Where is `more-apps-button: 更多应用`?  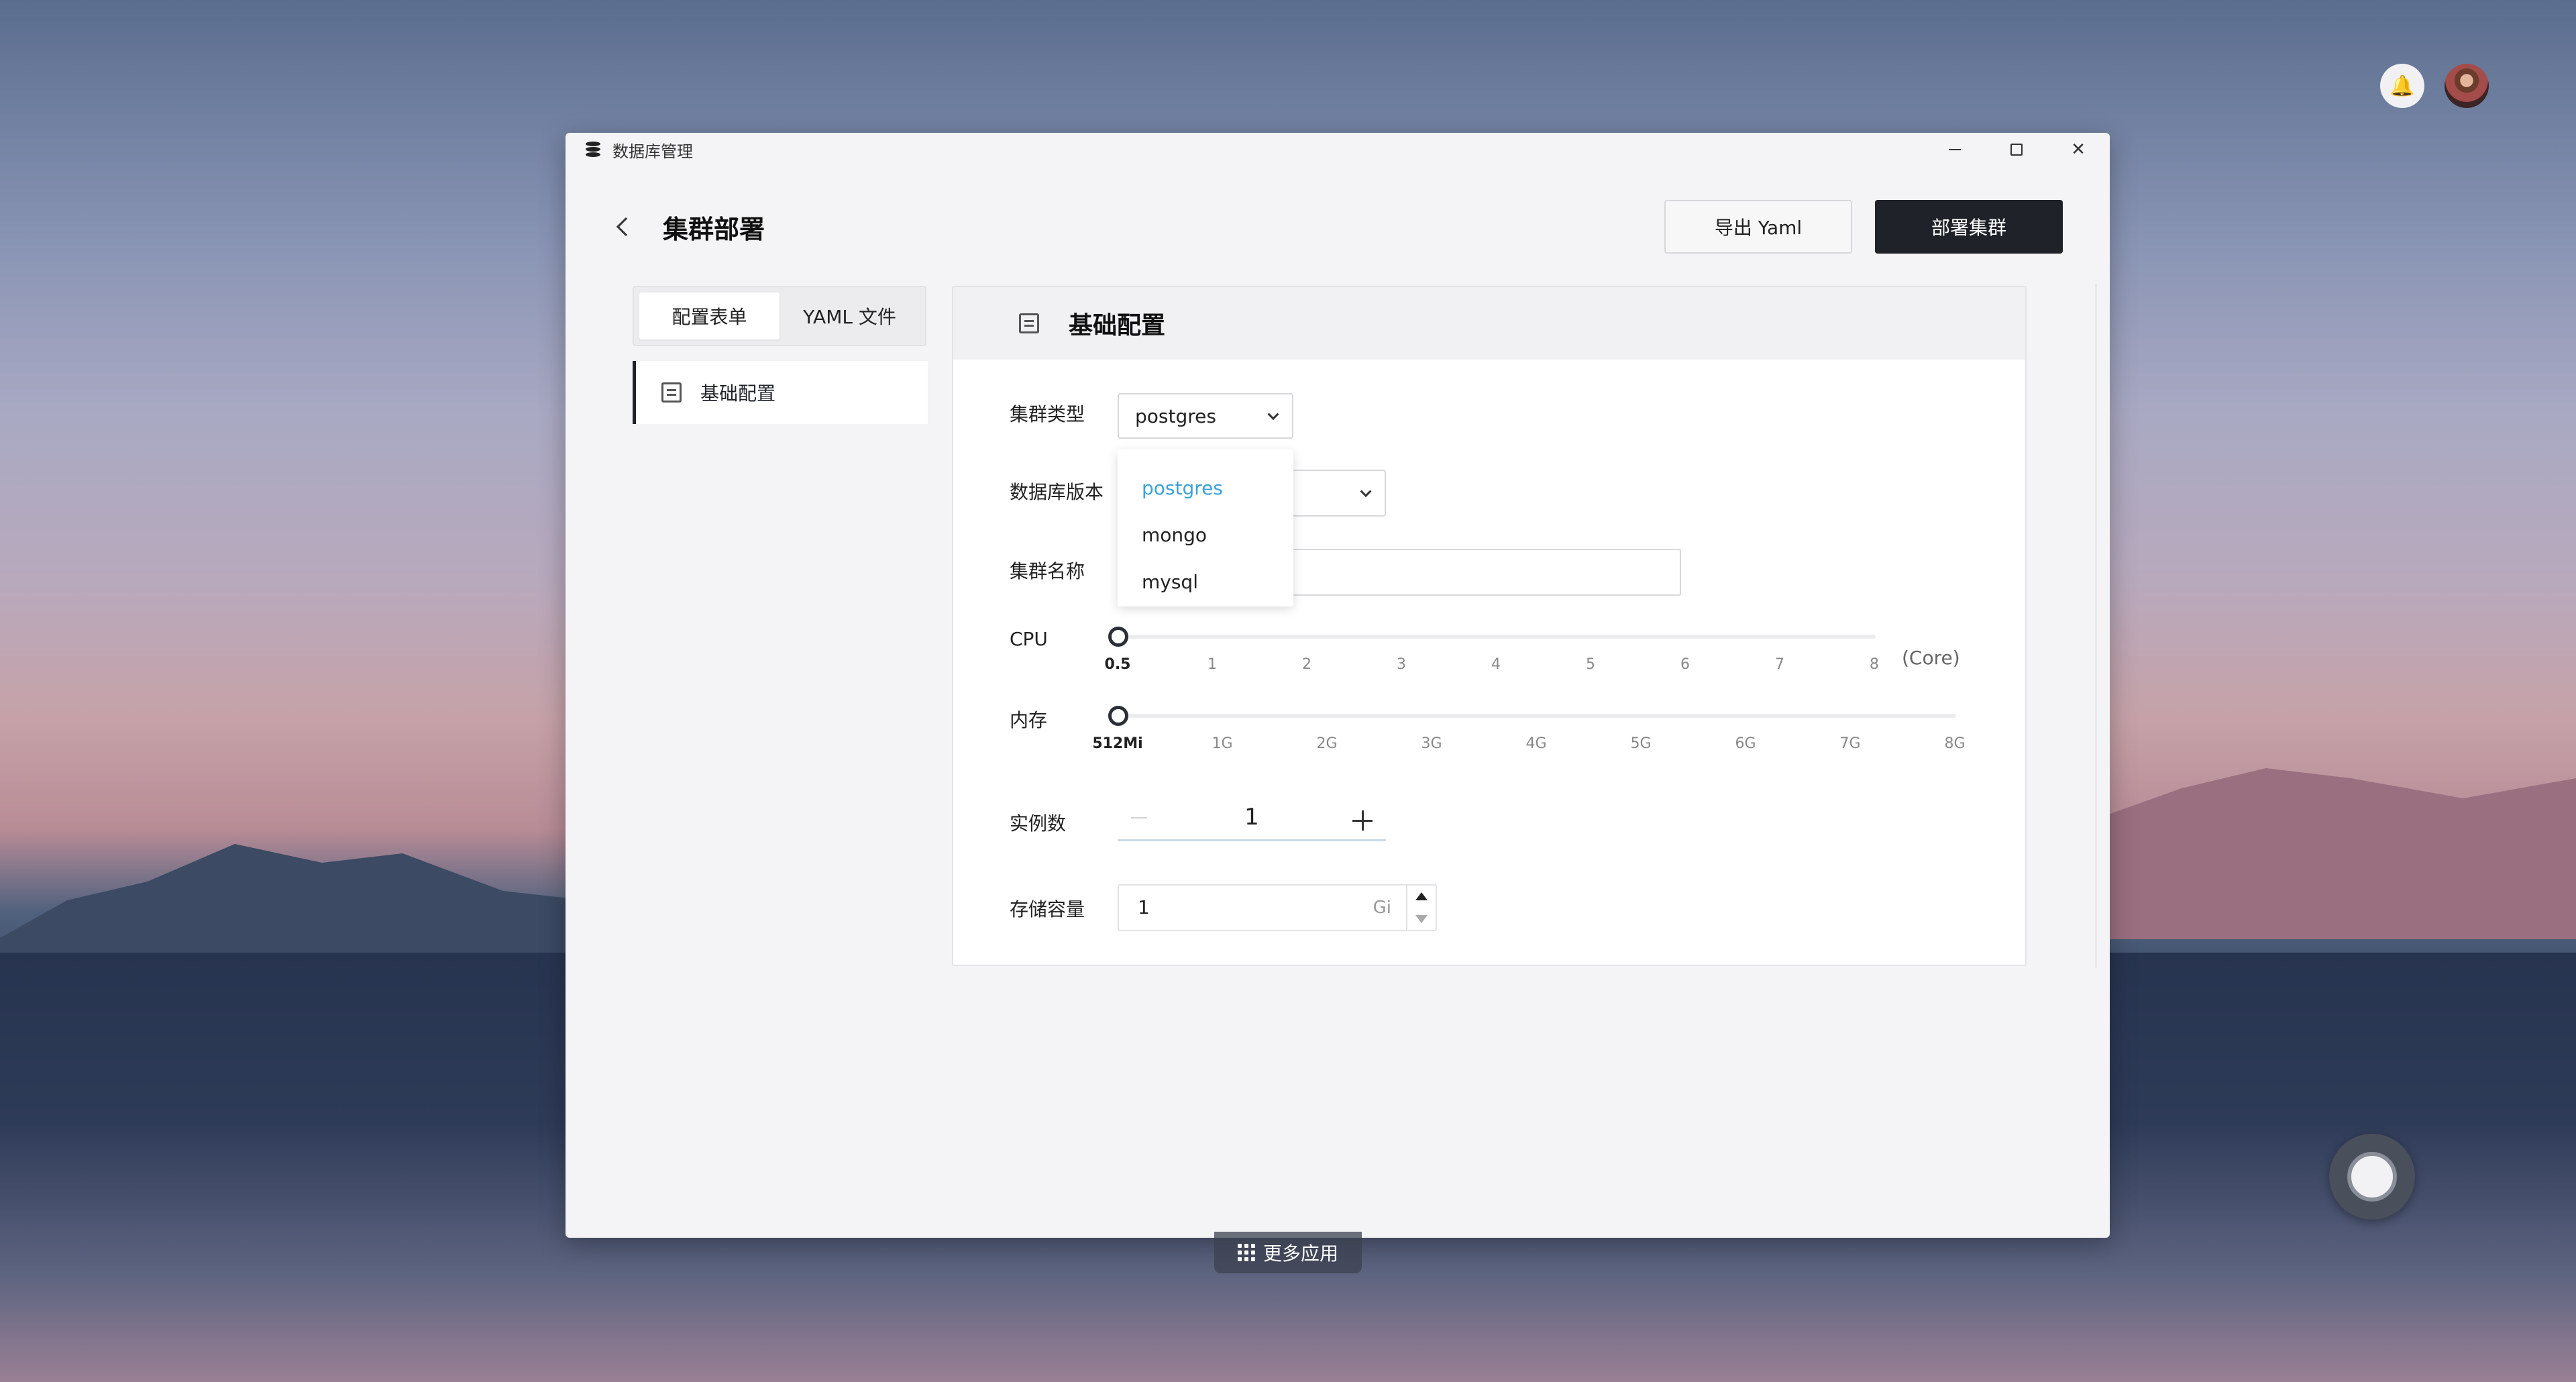 more-apps-button: 更多应用 is located at coordinates (1288, 1252).